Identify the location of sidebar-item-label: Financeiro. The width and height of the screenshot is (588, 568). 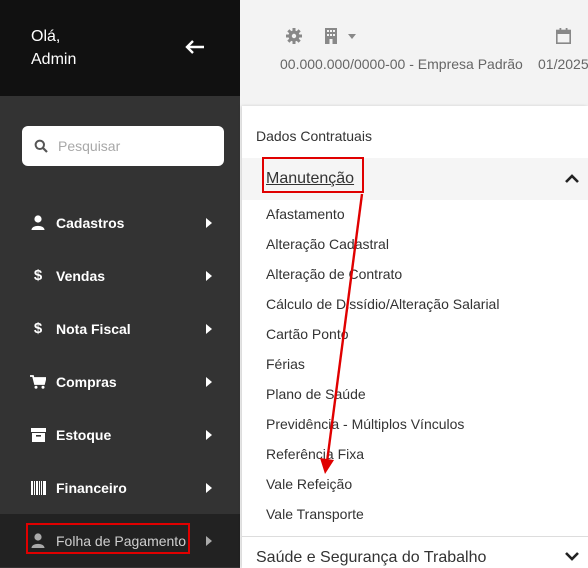
(91, 487).